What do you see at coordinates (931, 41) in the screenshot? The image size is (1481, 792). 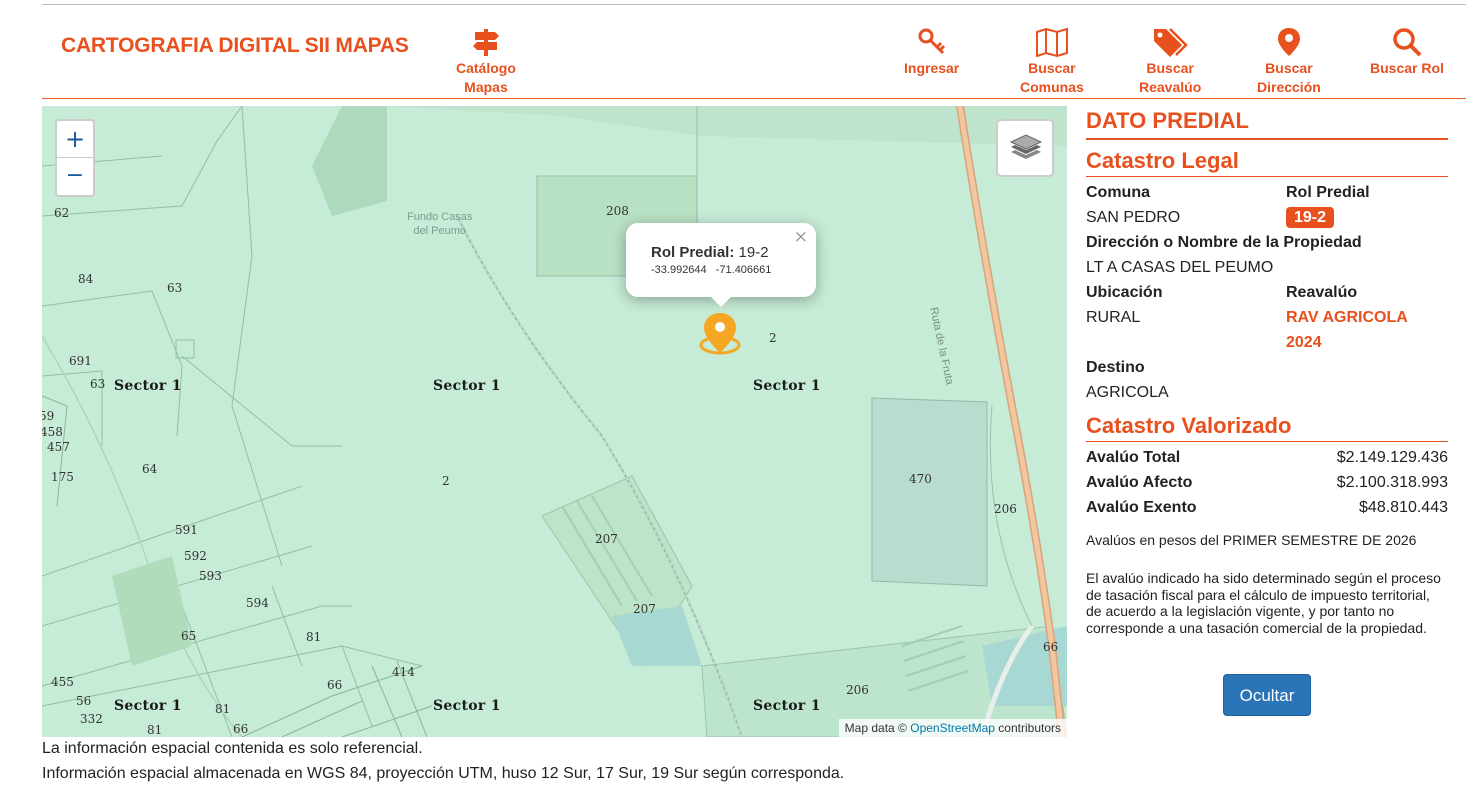 I see `key-icon` at bounding box center [931, 41].